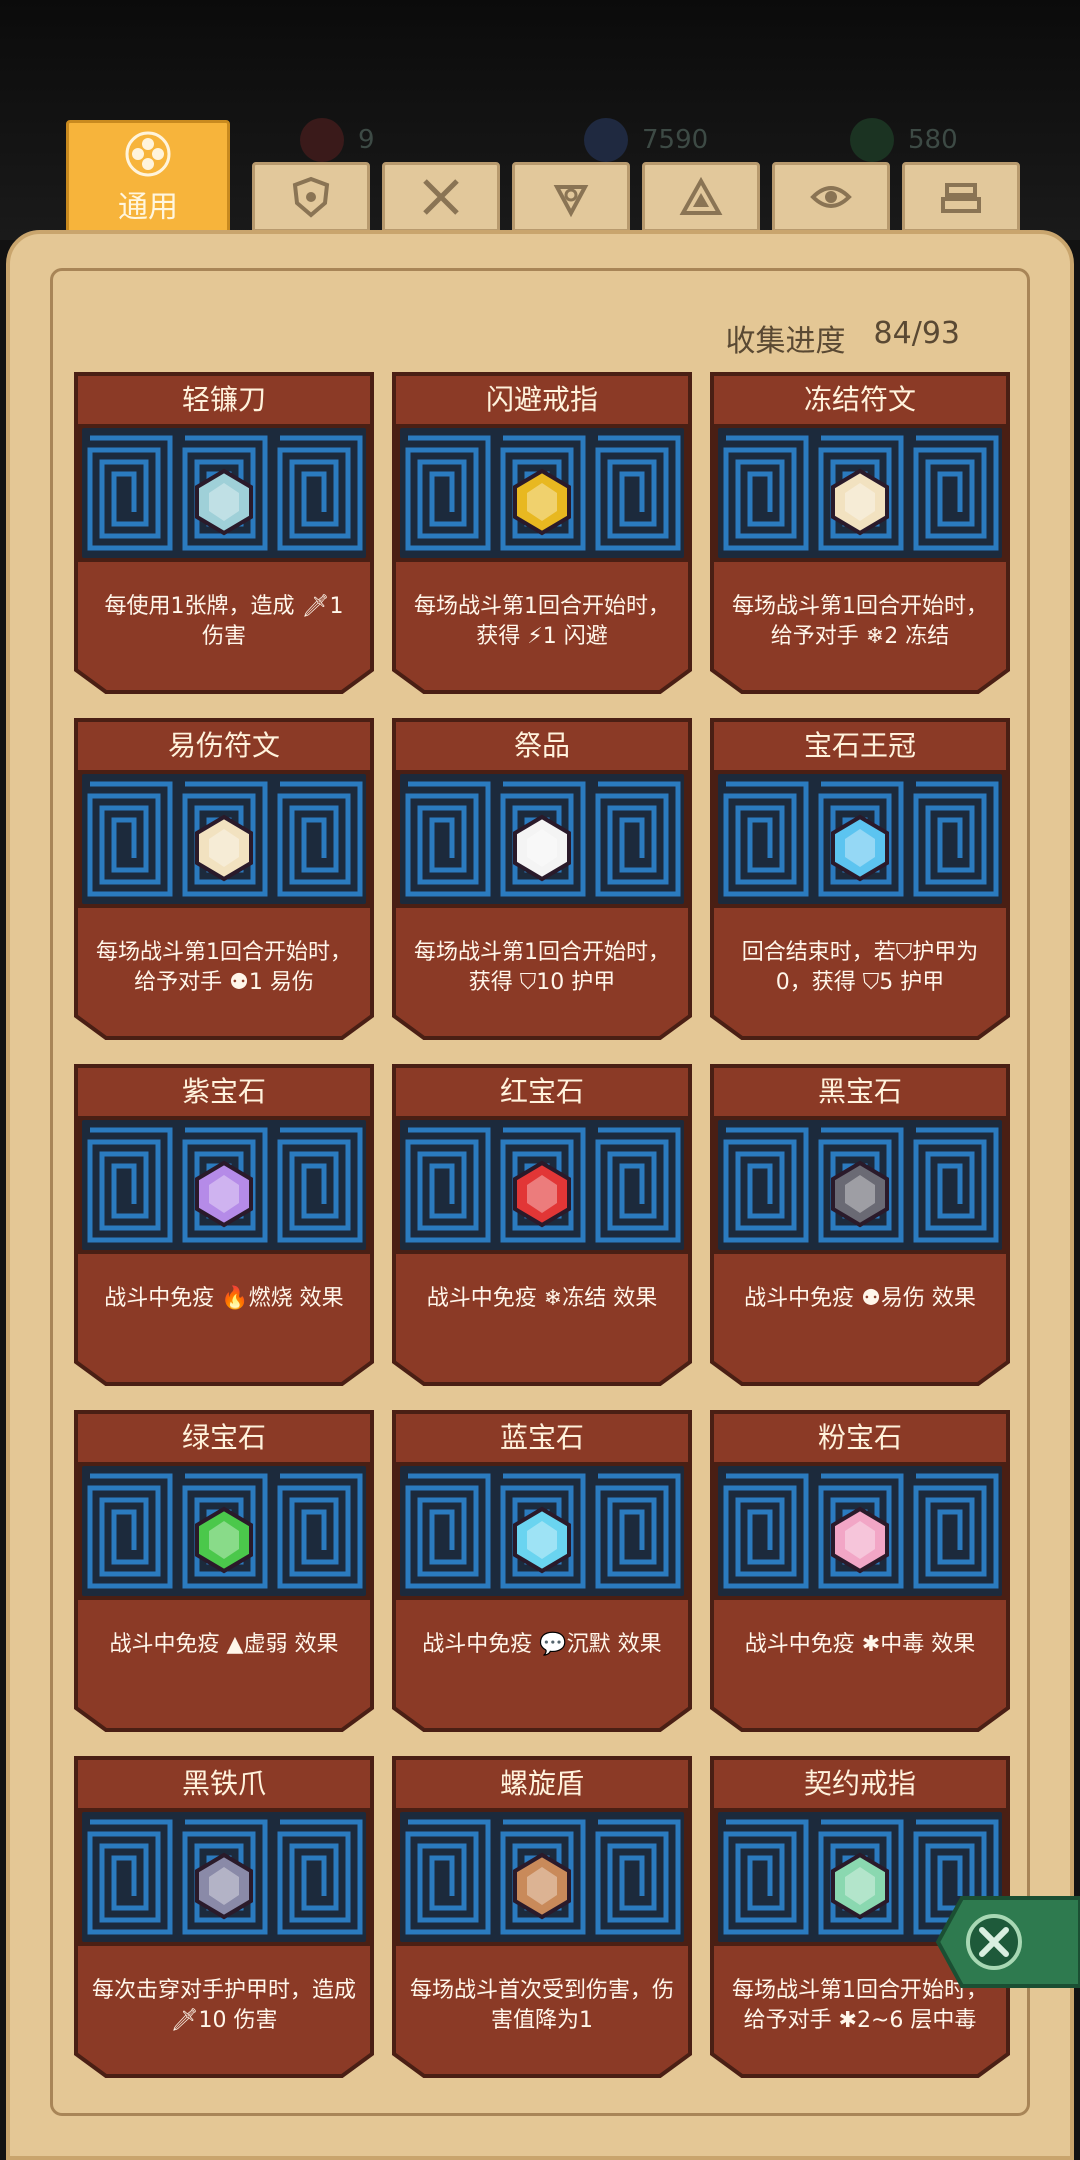 The image size is (1080, 2160). What do you see at coordinates (224, 621) in the screenshot?
I see `relic-description: 每使用1张牌，造成 🗡1 伤害` at bounding box center [224, 621].